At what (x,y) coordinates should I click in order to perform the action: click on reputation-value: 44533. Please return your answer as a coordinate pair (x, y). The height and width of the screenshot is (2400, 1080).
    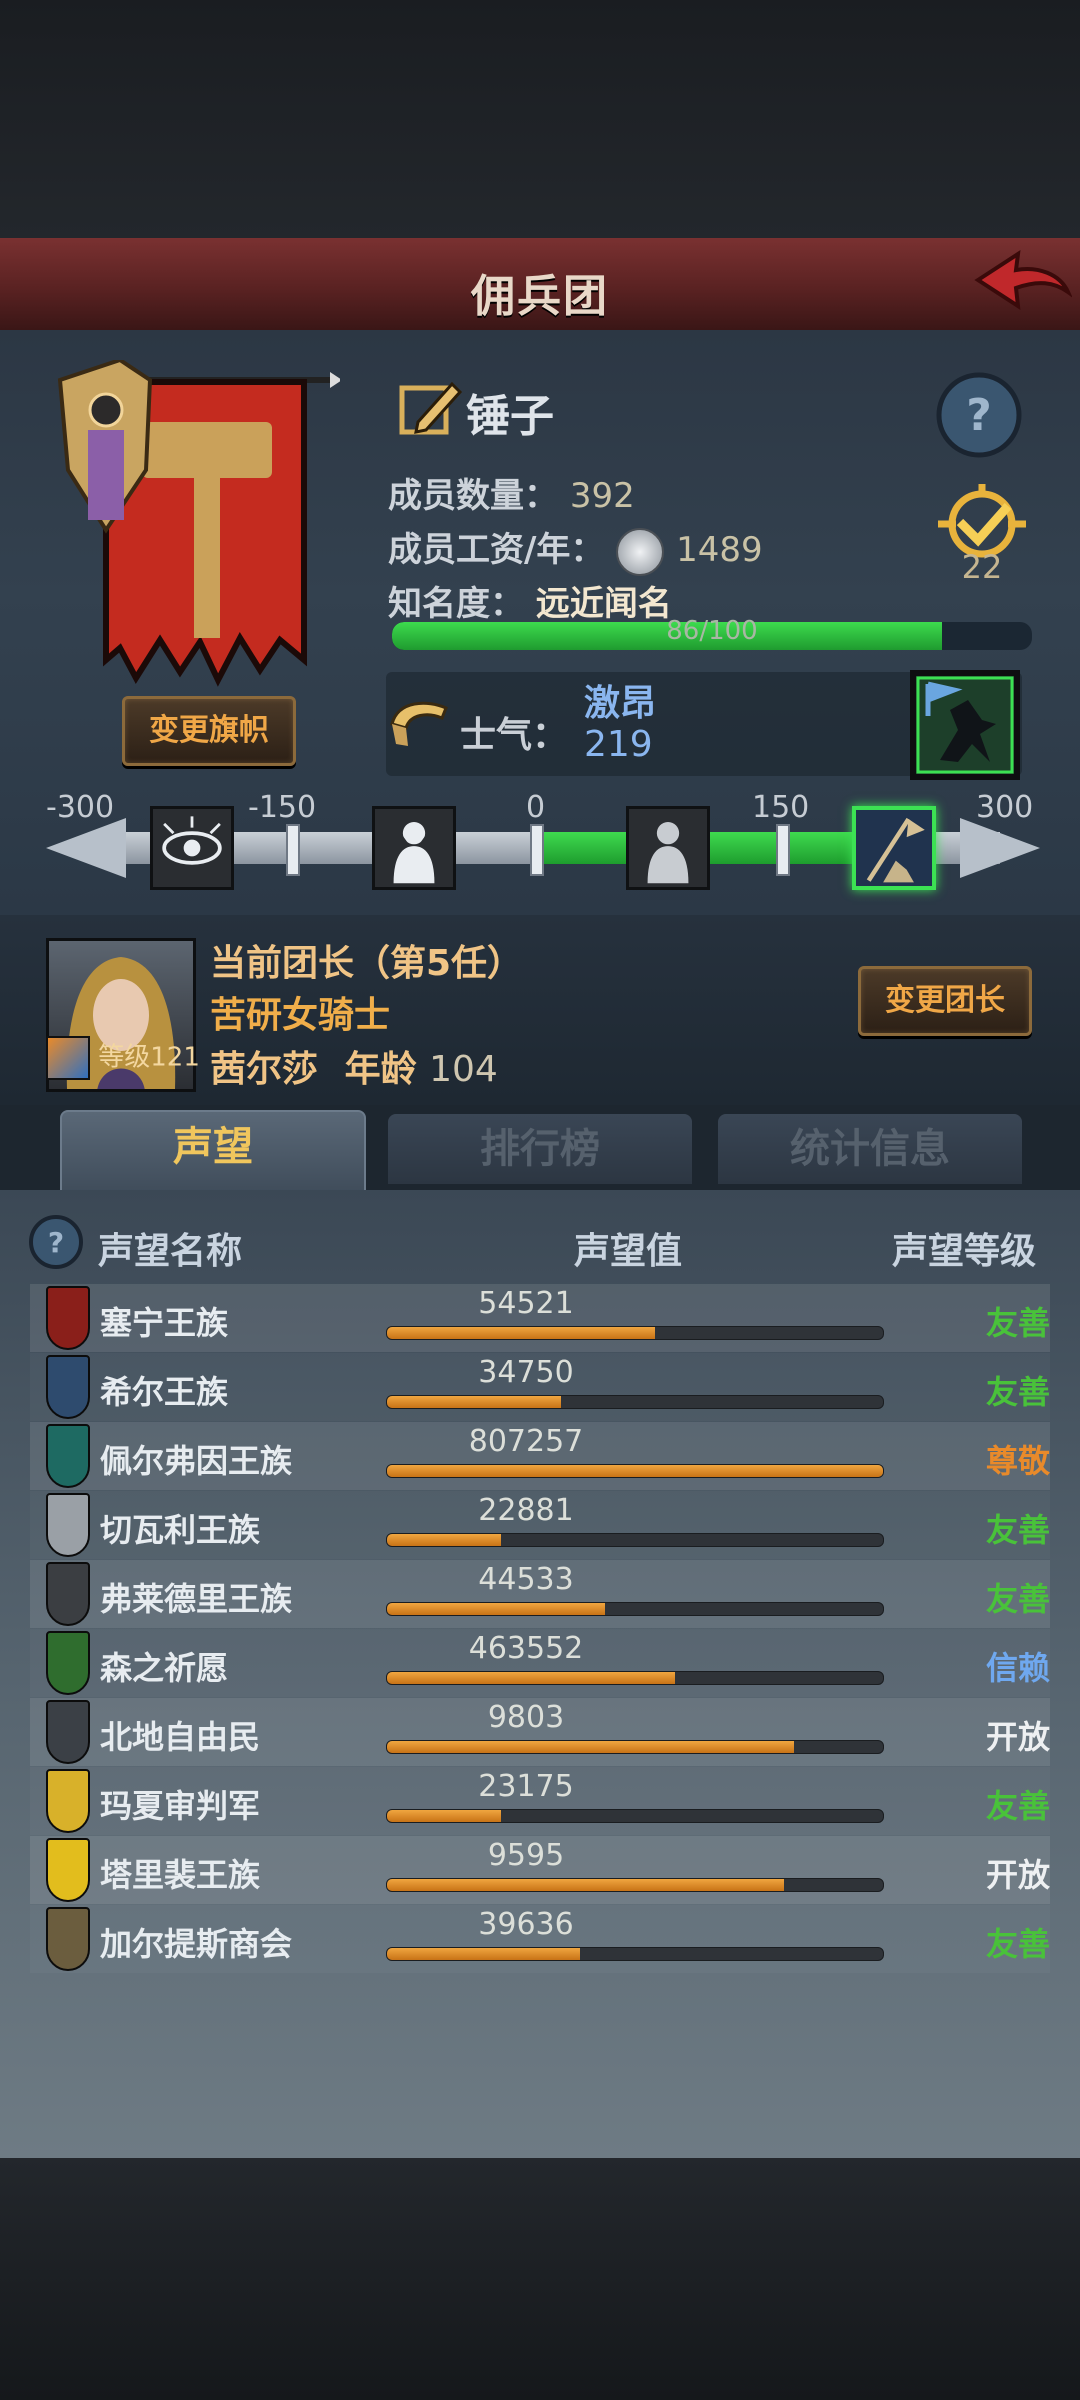
    Looking at the image, I should click on (526, 1579).